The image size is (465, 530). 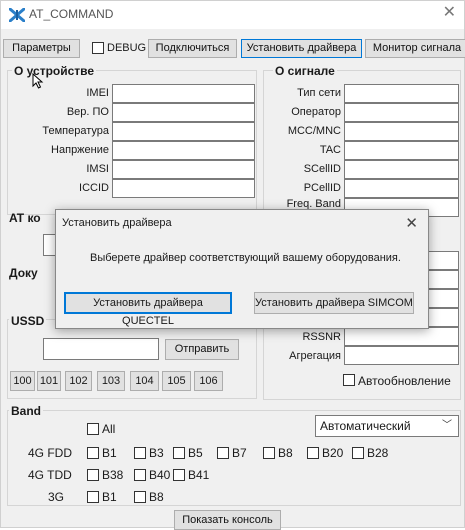 I want to click on debug-checkbox, so click(x=98, y=48).